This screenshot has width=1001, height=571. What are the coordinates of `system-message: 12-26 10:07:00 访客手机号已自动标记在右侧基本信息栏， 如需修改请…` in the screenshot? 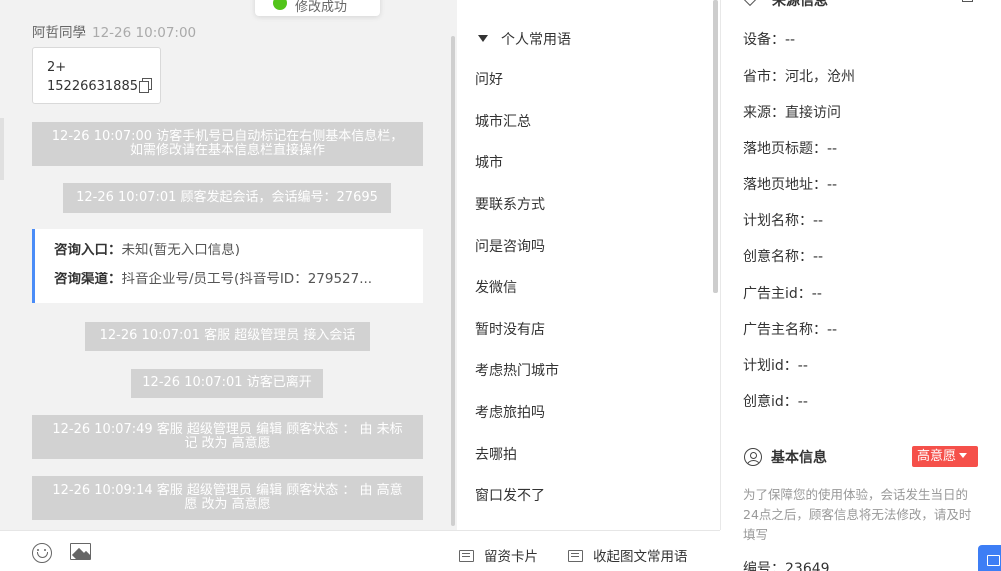 It's located at (227, 144).